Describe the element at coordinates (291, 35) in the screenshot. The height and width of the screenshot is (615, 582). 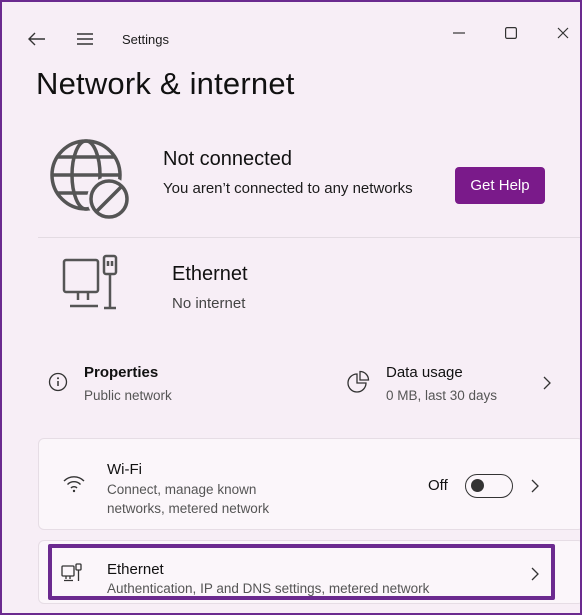
I see `title-bar: Settings` at that location.